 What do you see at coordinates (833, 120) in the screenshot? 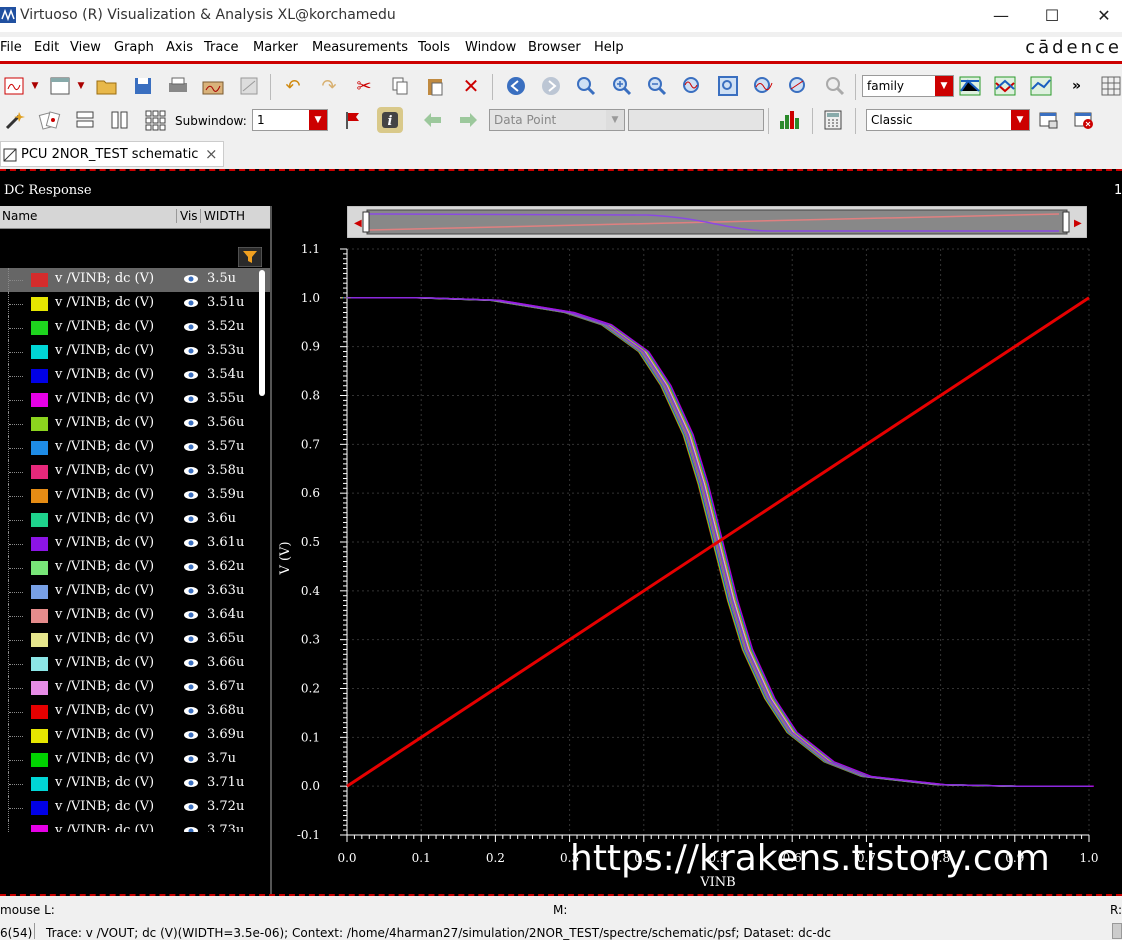
I see `calculator-icon` at bounding box center [833, 120].